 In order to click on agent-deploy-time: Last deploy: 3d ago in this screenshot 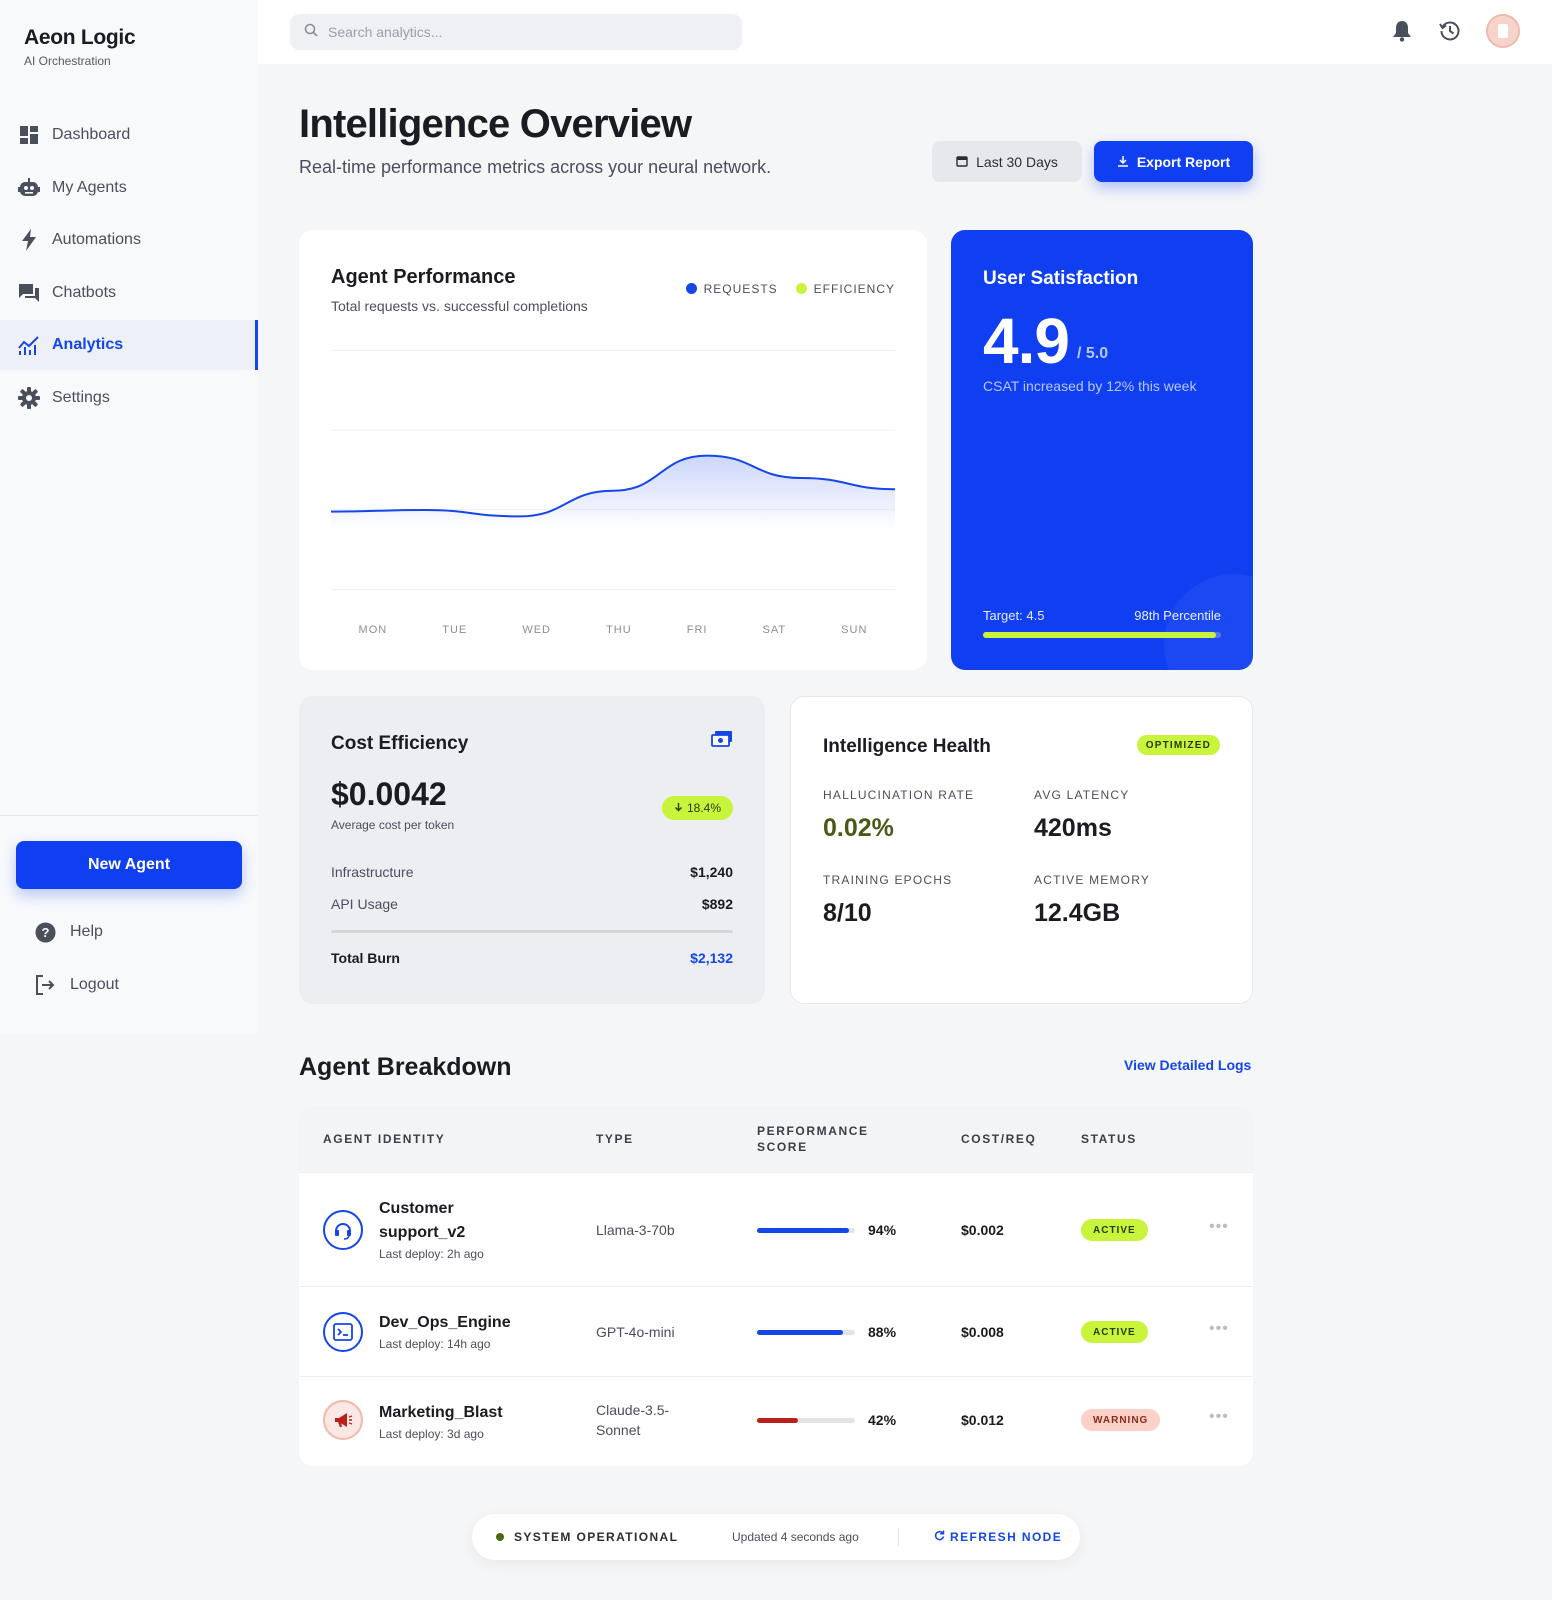, I will do `click(431, 1434)`.